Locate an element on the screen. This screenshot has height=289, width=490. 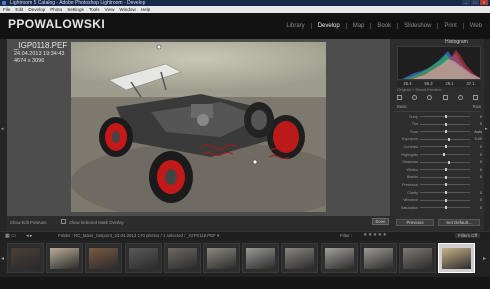
menu-develop: Develop is located at coordinates (36, 9).